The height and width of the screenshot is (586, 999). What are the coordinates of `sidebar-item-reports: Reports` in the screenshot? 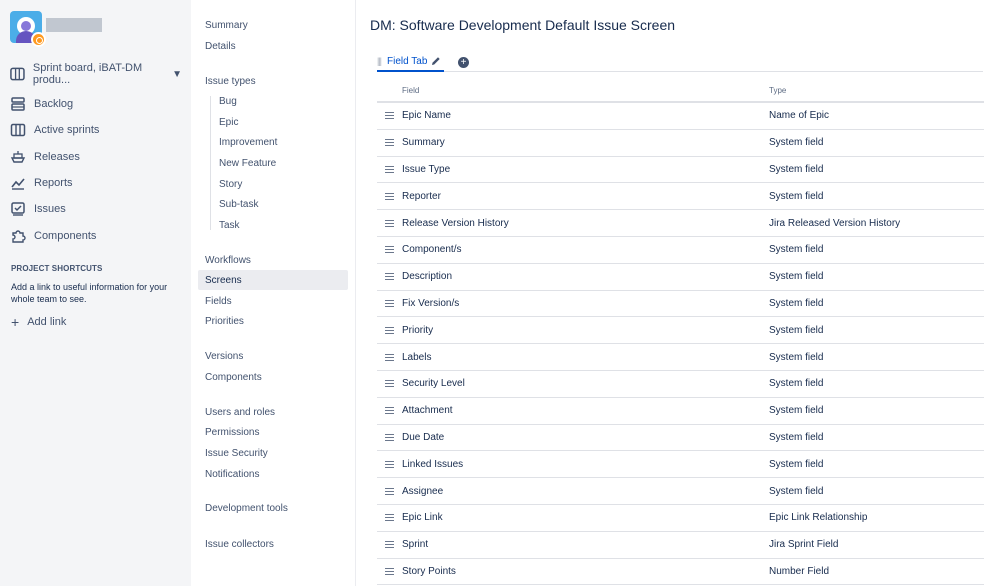 It's located at (96, 183).